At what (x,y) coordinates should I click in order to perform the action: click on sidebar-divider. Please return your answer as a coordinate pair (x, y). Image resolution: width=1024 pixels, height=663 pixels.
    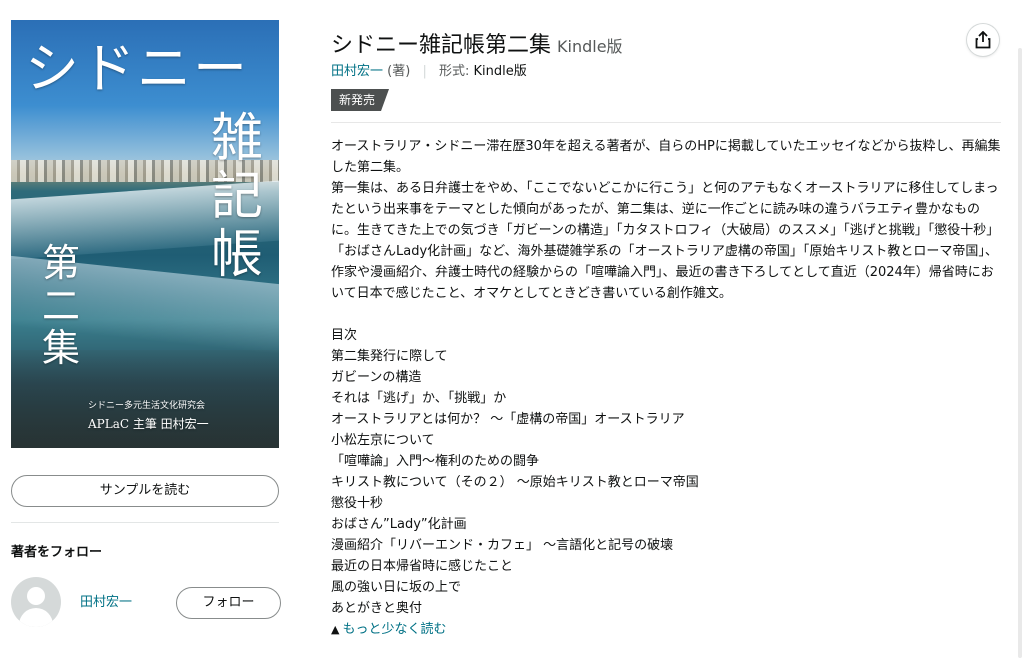
    Looking at the image, I should click on (145, 522).